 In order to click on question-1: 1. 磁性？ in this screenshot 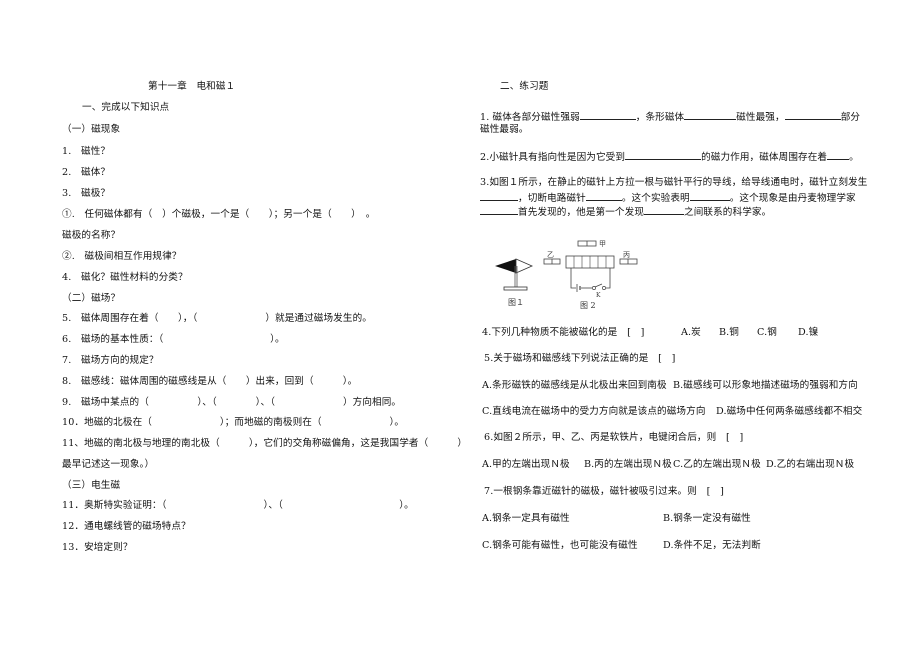, I will do `click(86, 151)`.